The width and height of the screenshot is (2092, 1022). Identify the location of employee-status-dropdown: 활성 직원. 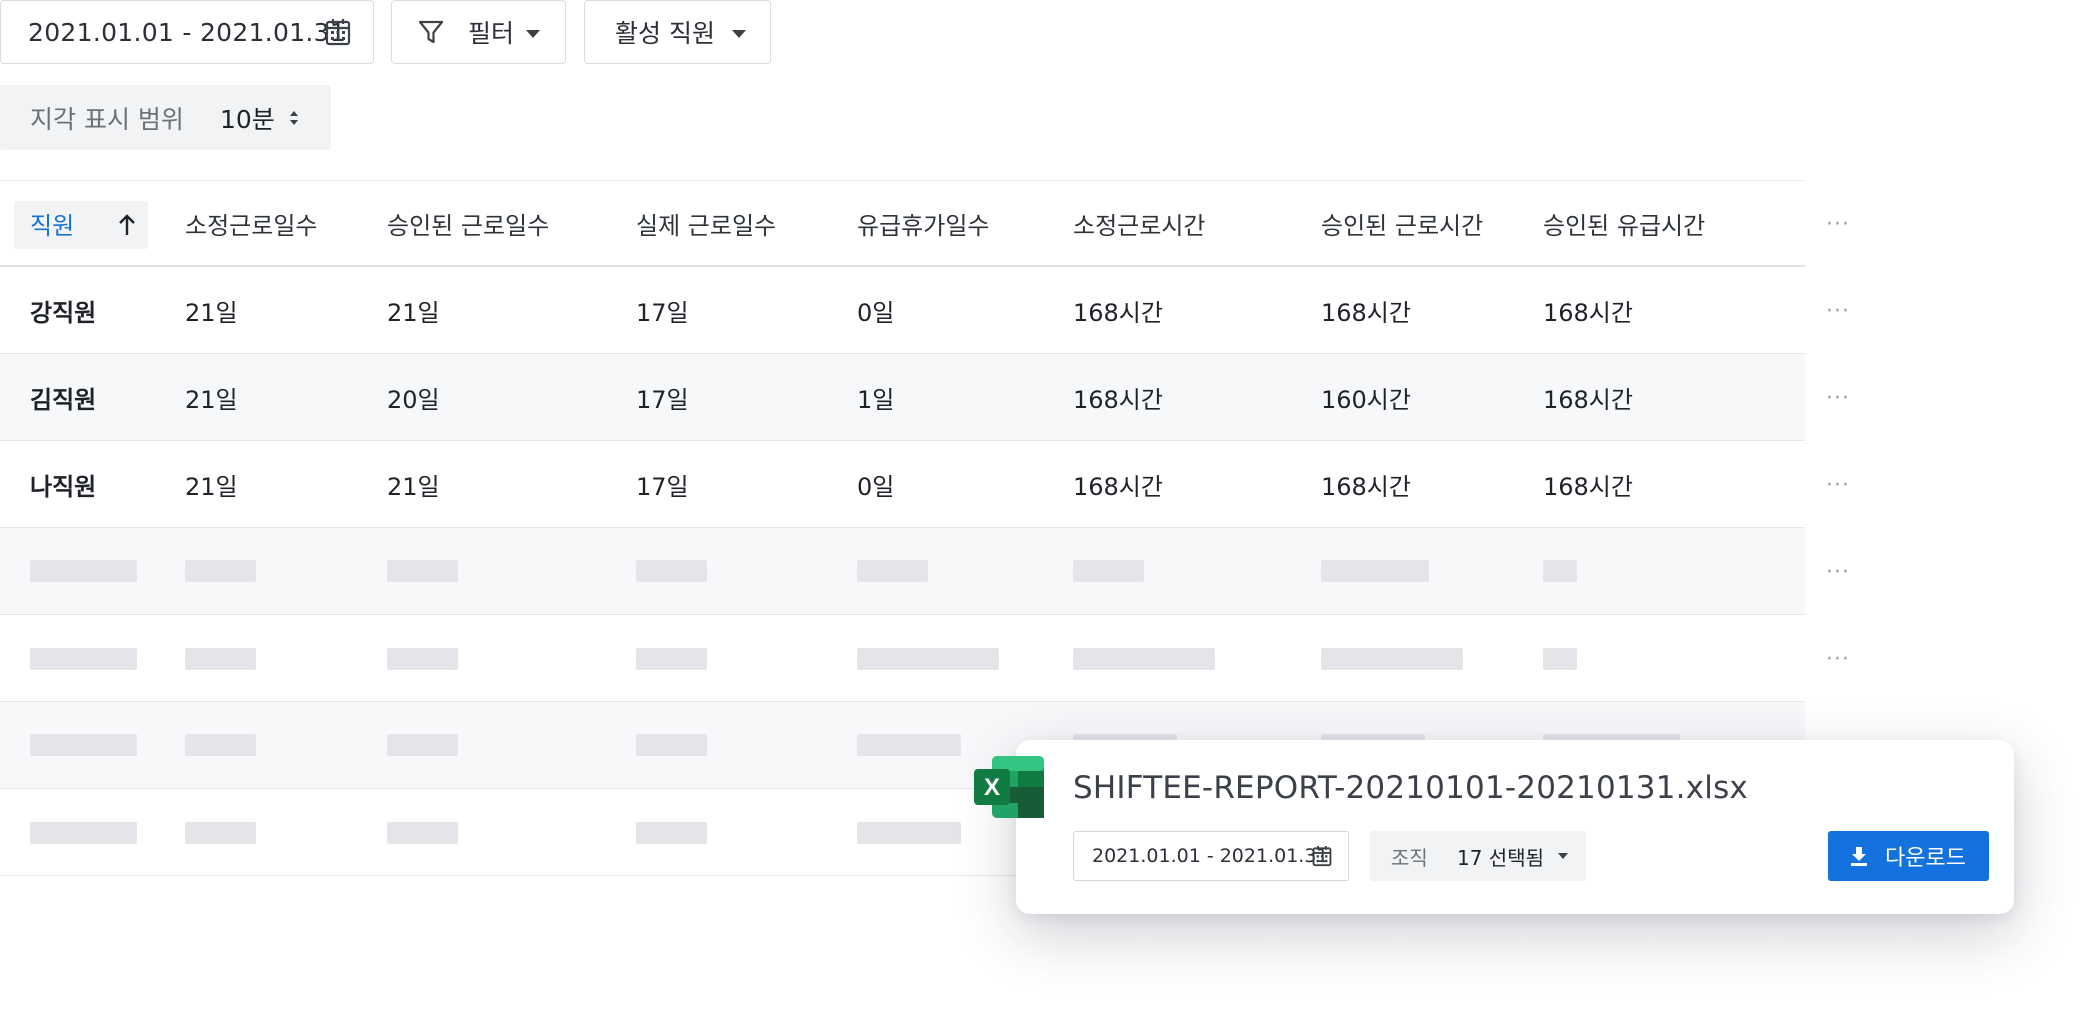
(677, 32).